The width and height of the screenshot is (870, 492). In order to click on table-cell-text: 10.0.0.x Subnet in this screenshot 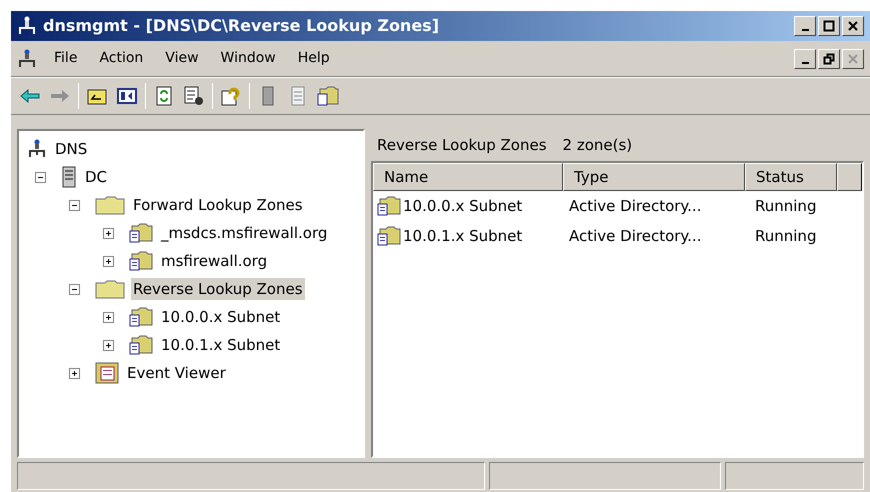, I will do `click(462, 206)`.